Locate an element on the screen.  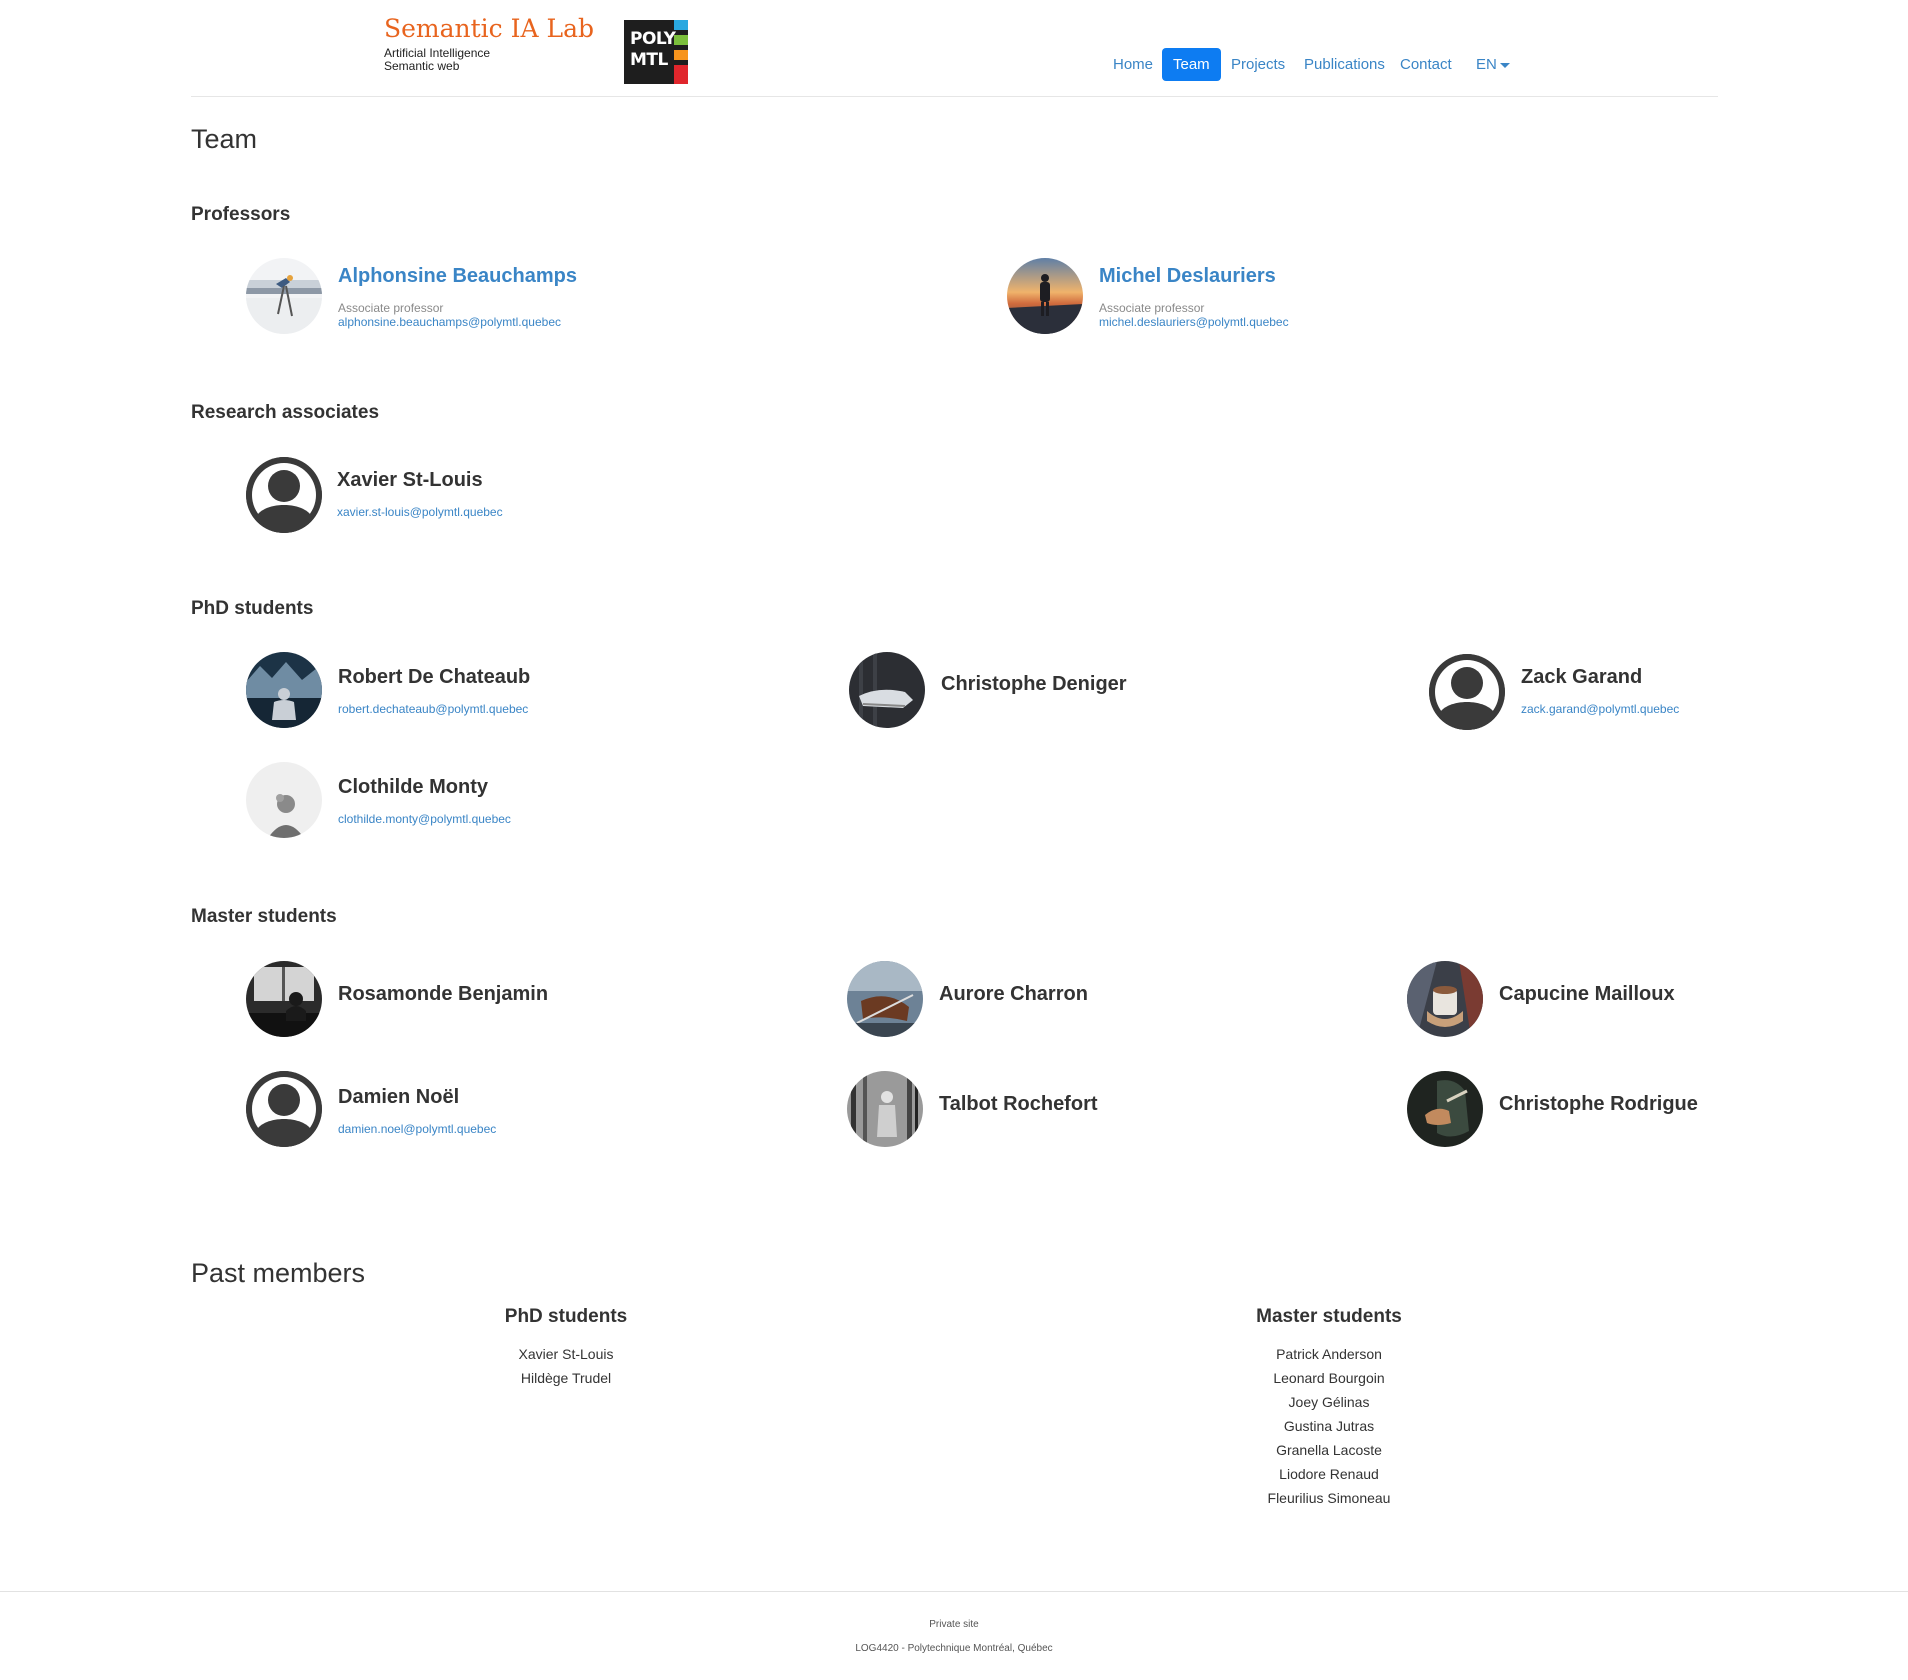
brand-subtitle: Artificial Intelligence is located at coordinates (437, 53).